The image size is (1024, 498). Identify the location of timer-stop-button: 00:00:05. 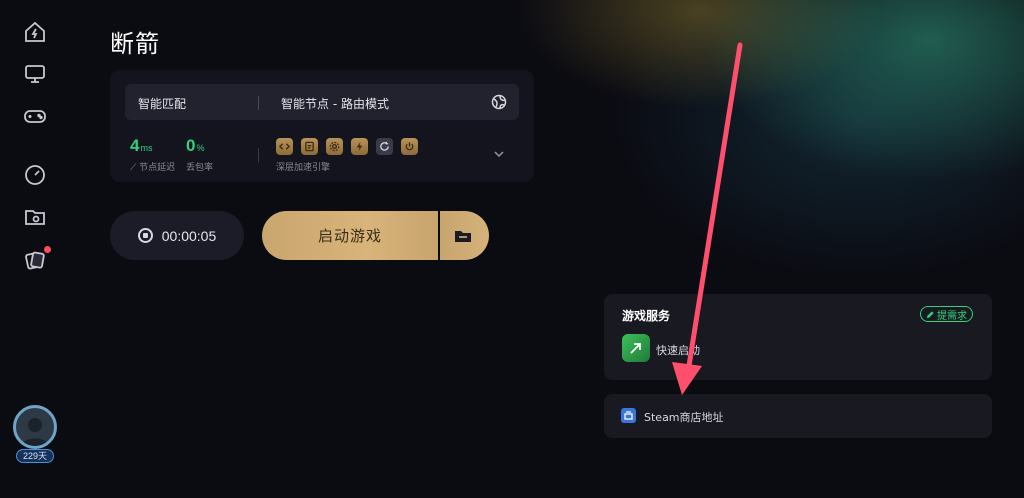
(177, 235).